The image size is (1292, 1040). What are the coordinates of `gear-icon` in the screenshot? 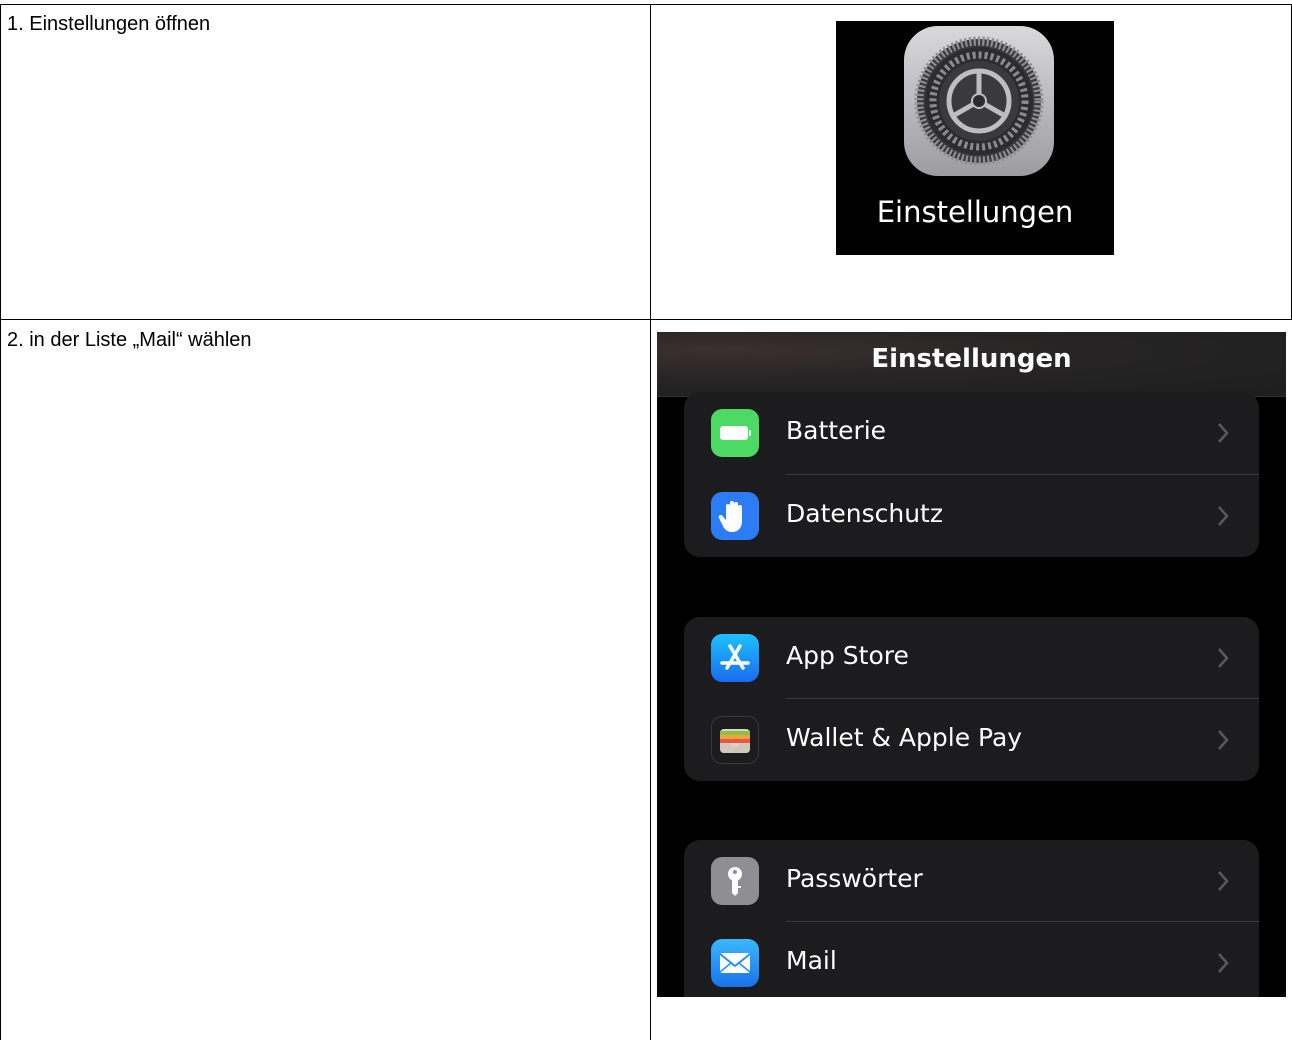 It's located at (979, 101).